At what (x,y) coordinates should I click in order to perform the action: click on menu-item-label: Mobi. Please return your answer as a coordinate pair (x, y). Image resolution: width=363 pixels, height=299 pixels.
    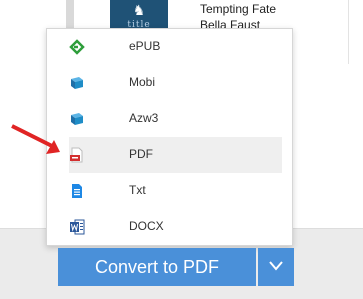
    Looking at the image, I should click on (142, 82).